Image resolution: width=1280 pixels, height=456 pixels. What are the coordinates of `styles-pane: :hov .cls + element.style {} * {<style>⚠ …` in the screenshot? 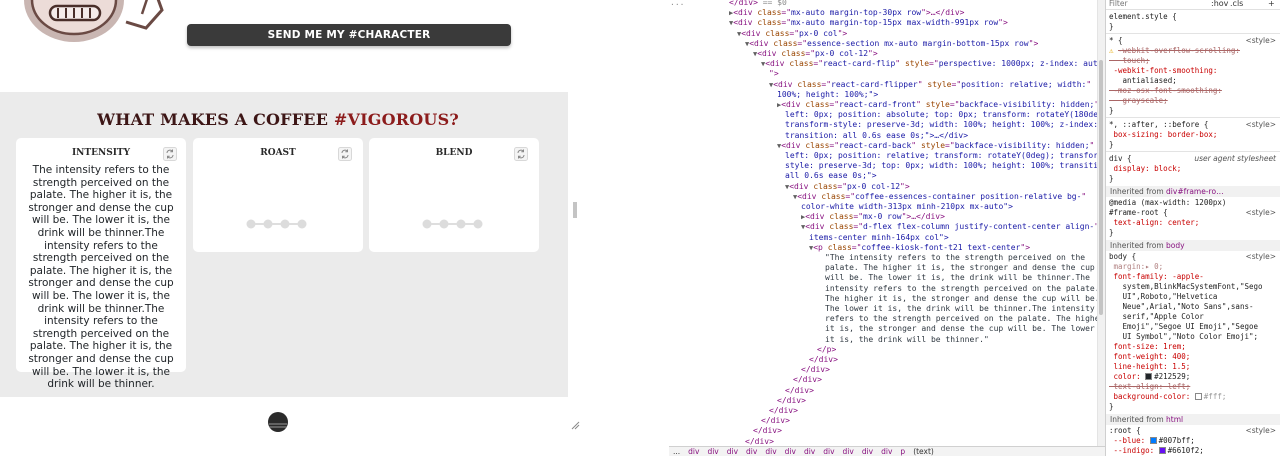 It's located at (1192, 228).